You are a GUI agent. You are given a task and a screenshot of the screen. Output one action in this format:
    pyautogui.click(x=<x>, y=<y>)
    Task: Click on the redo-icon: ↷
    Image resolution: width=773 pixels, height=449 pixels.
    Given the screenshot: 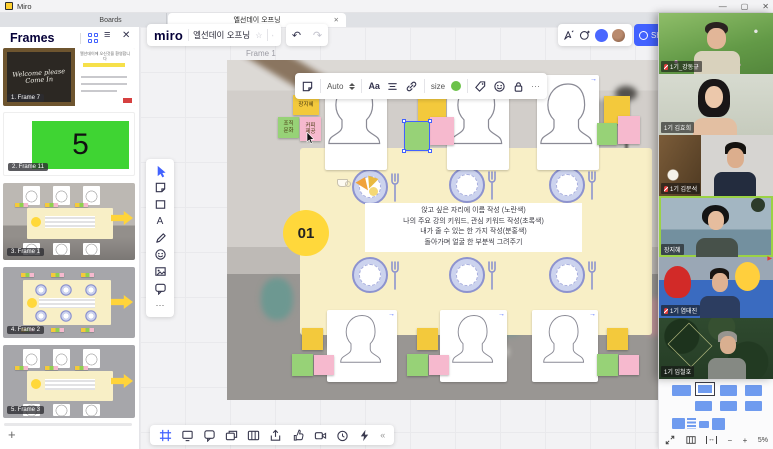 What is the action you would take?
    pyautogui.click(x=317, y=35)
    